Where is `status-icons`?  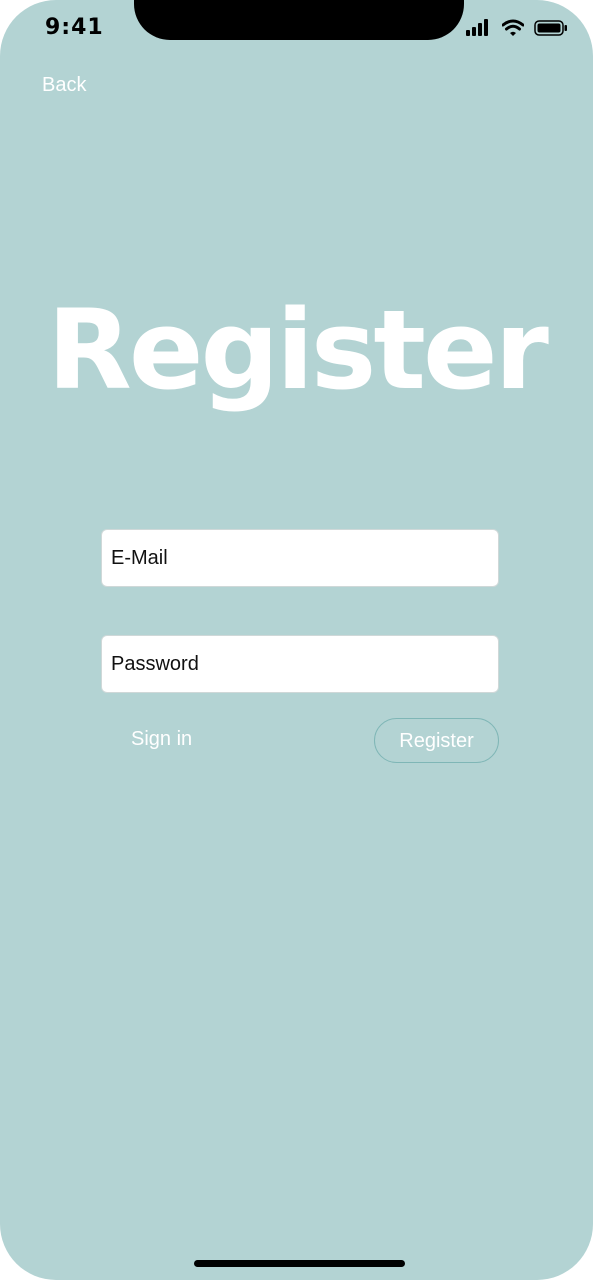 status-icons is located at coordinates (520, 31).